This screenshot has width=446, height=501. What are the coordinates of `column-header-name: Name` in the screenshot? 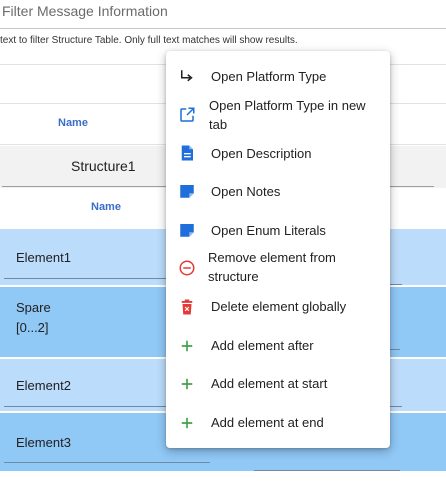 It's located at (73, 123).